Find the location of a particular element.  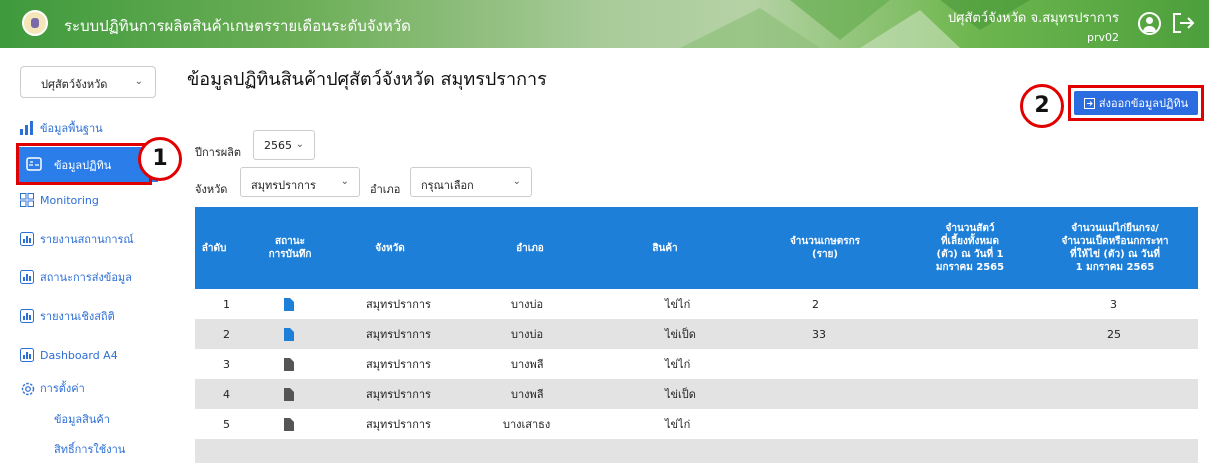

farmers-cell: 33 is located at coordinates (819, 334).